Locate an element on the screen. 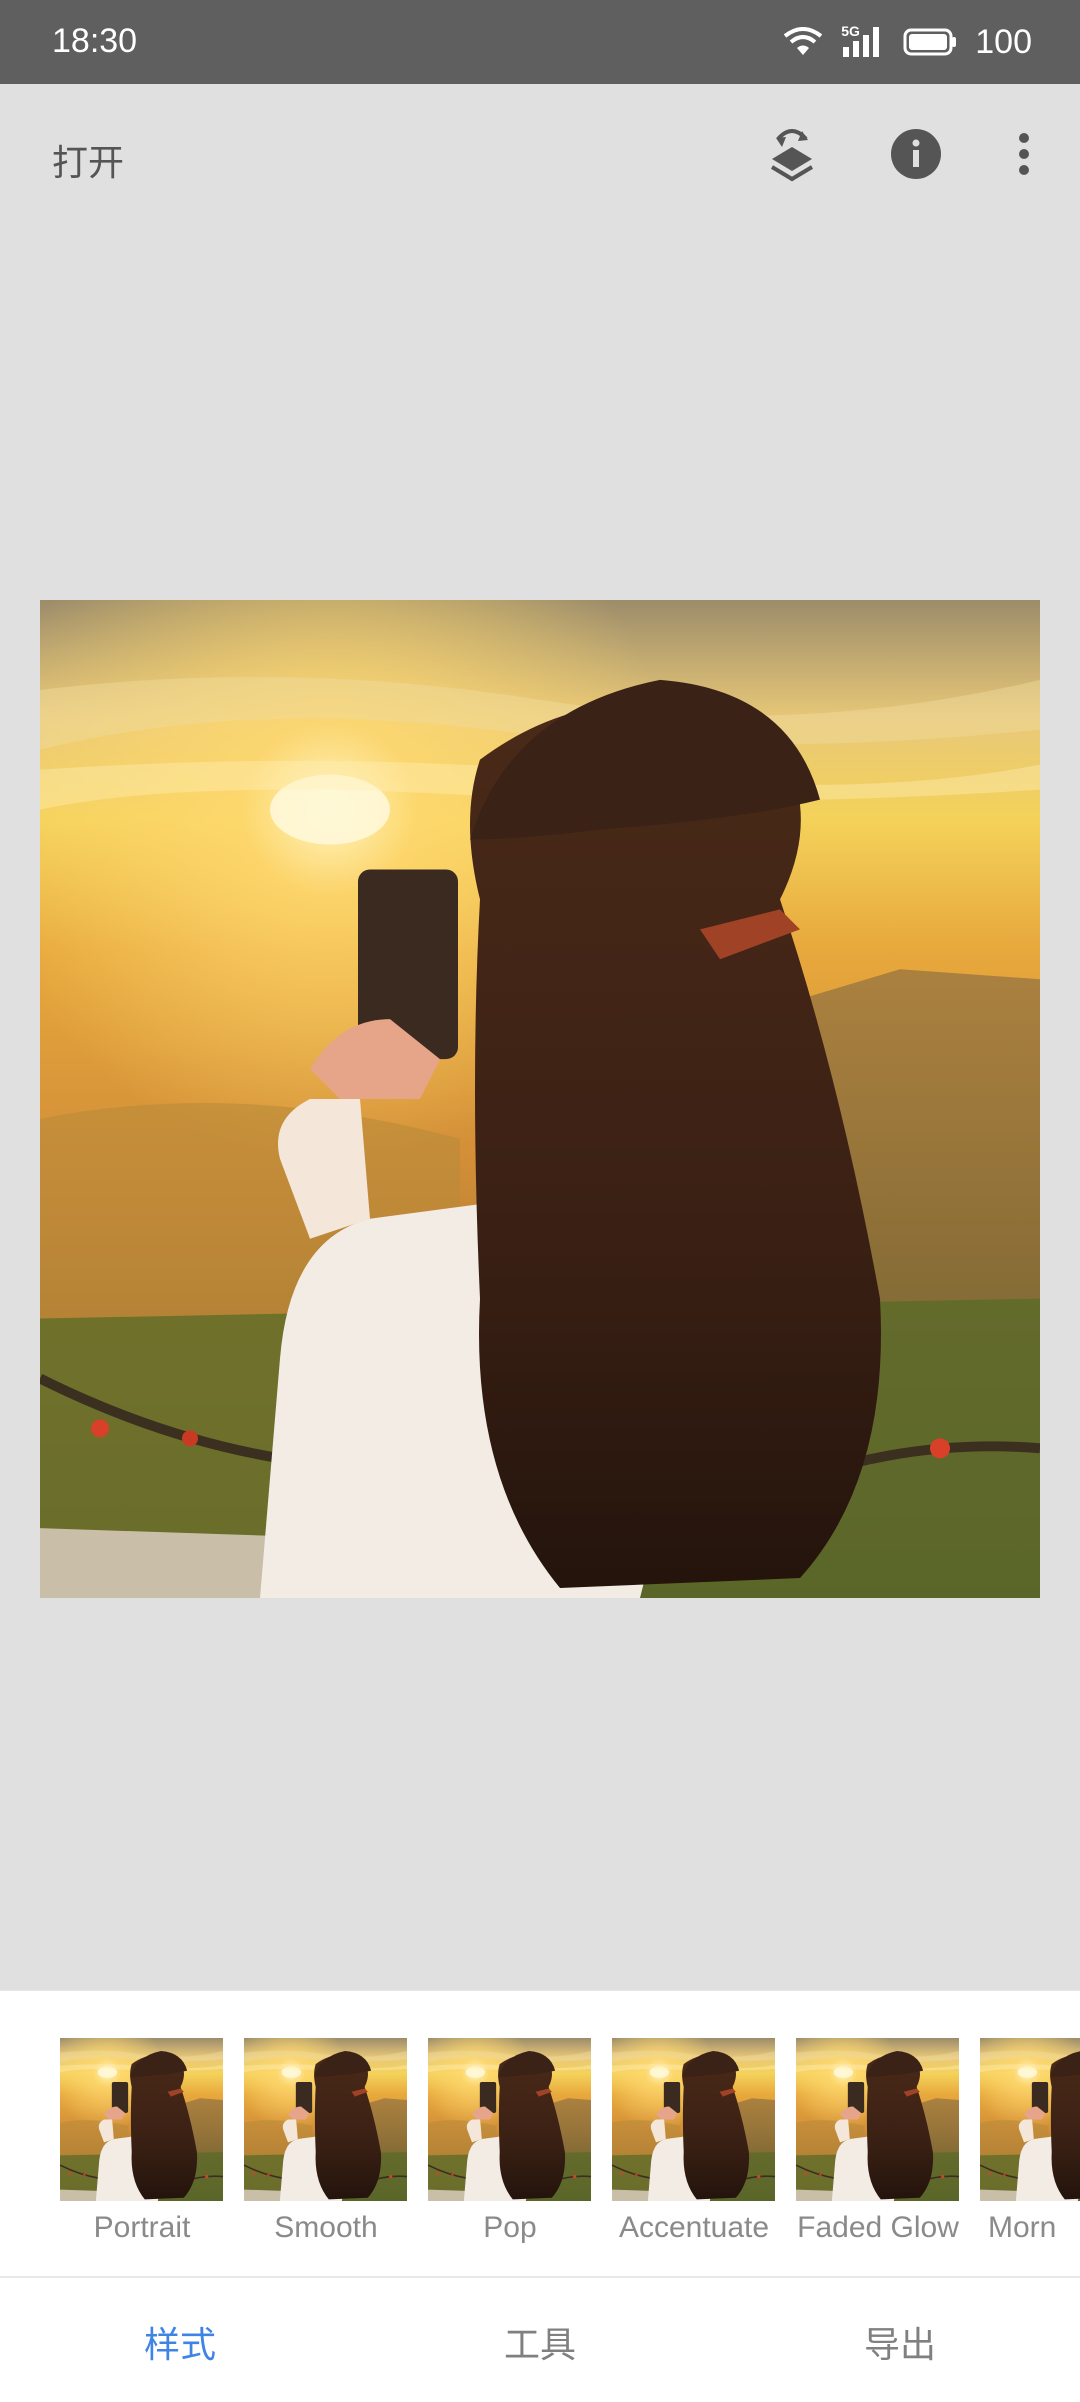 This screenshot has width=1080, height=2402. style-item-accentuate: Accentuate is located at coordinates (693, 2141).